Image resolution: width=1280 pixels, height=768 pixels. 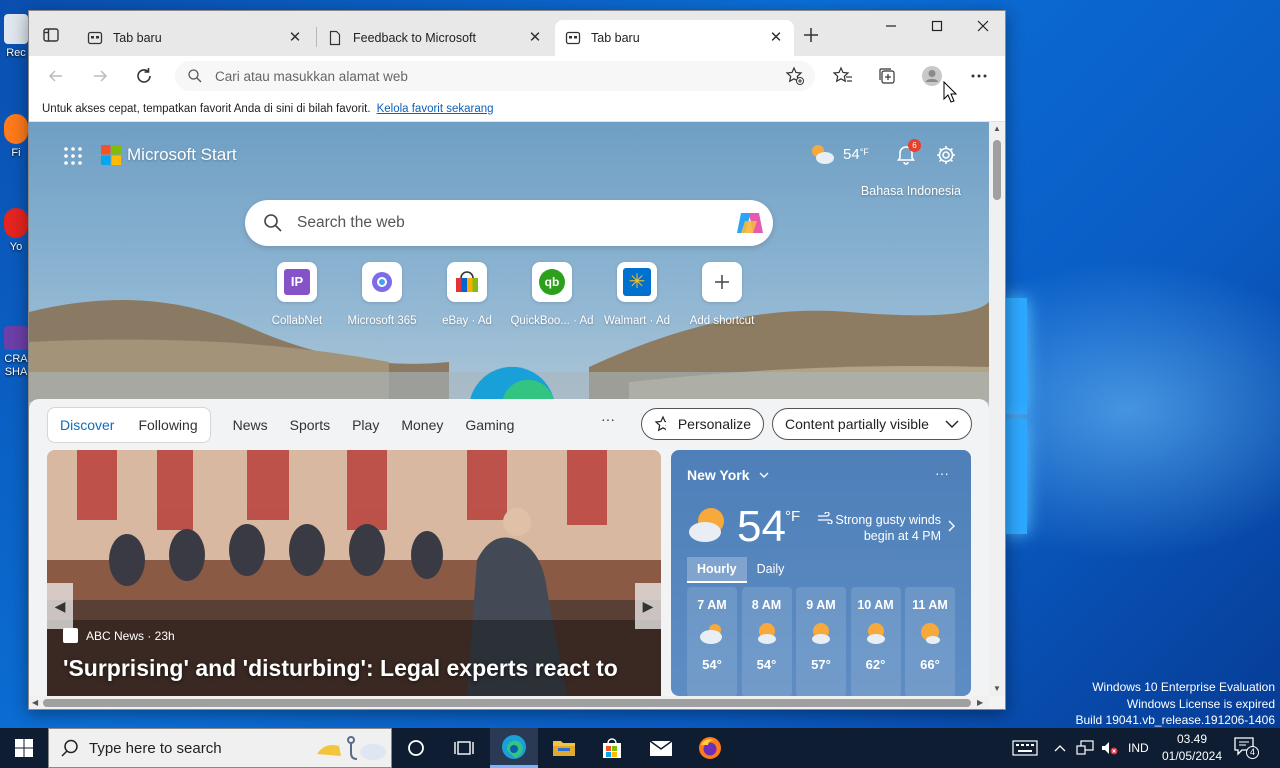 I want to click on start-button, so click(x=24, y=748).